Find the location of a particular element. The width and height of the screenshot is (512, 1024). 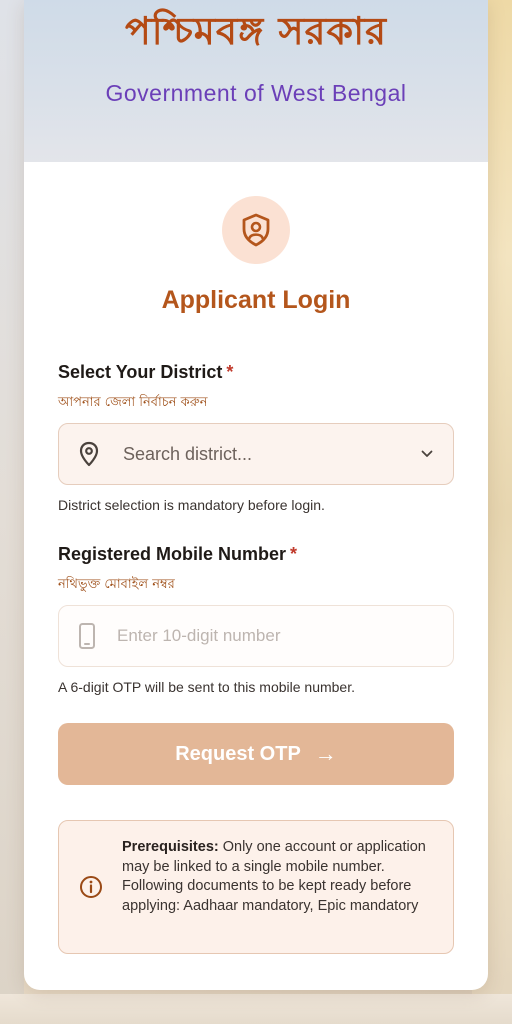

mobile-label: Registered Mobile Number * is located at coordinates (177, 554).